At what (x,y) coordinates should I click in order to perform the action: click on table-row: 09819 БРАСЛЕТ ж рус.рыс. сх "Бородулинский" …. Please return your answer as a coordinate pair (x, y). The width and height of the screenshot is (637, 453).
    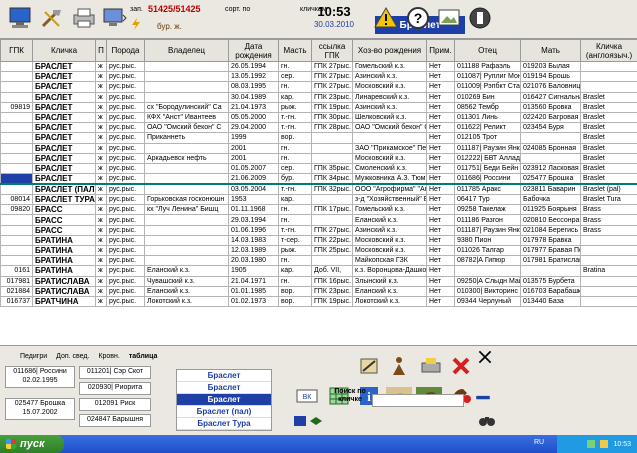
    Looking at the image, I should click on (318, 107).